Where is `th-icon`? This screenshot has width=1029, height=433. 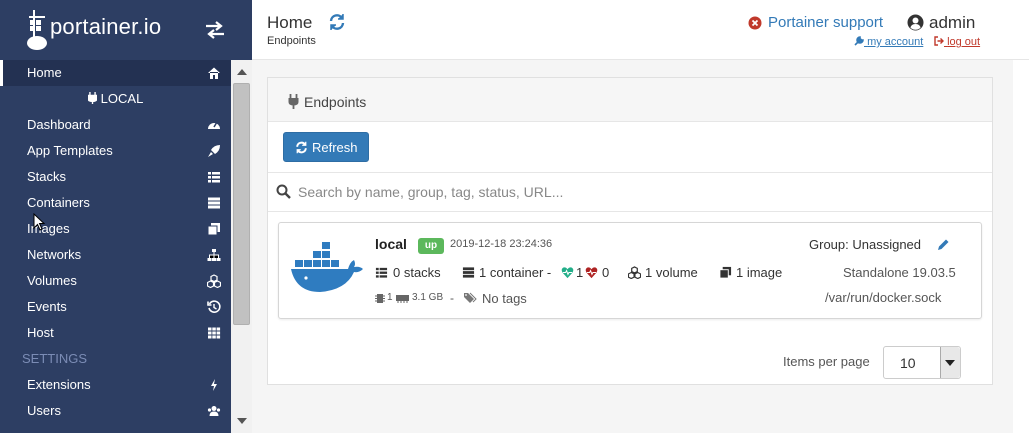
th-icon is located at coordinates (214, 333).